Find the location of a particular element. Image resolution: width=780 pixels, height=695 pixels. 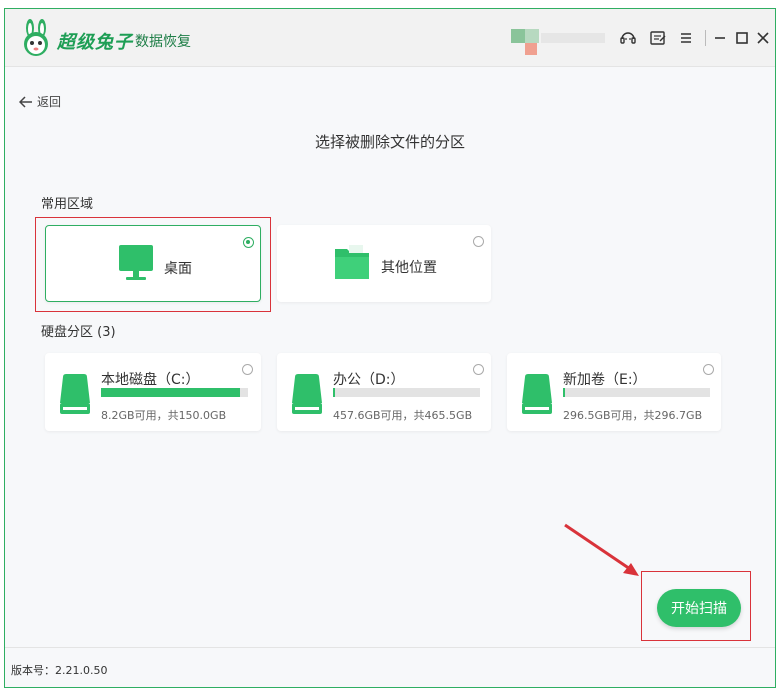

page-title: 选择被删除文件的分区 is located at coordinates (389, 142).